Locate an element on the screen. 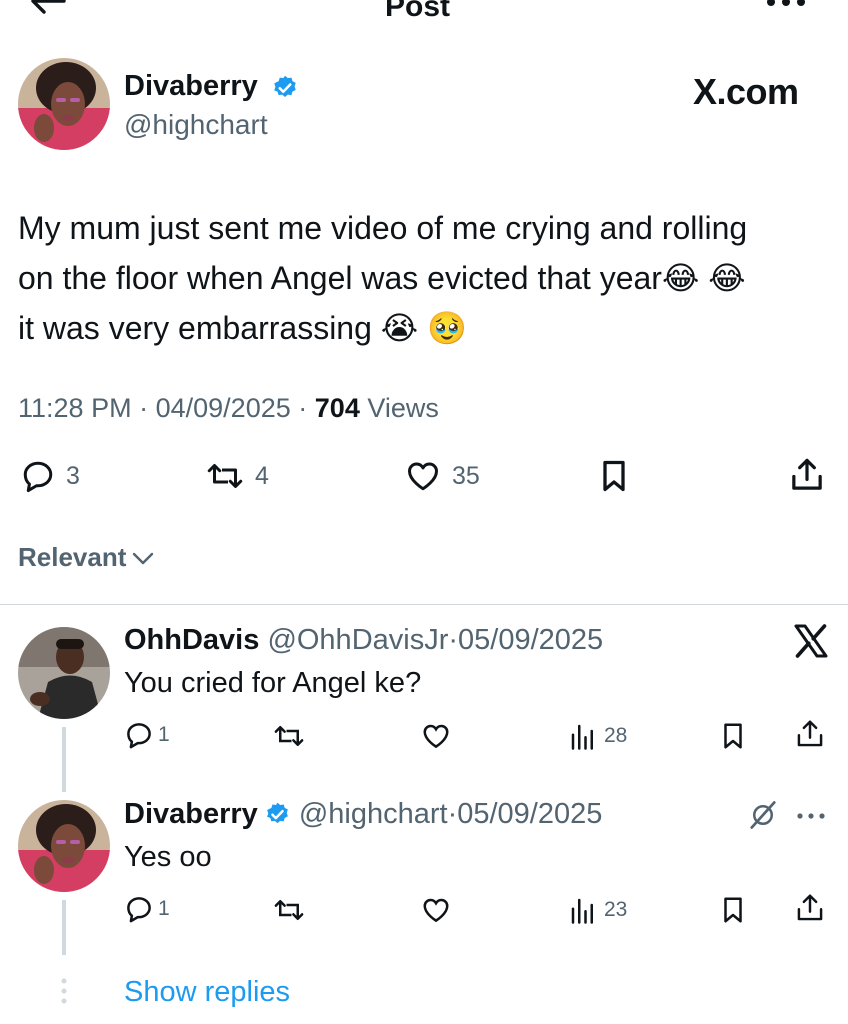 This screenshot has height=1024, width=848. reply-author-handle: @OhhDavisJr is located at coordinates (357, 640).